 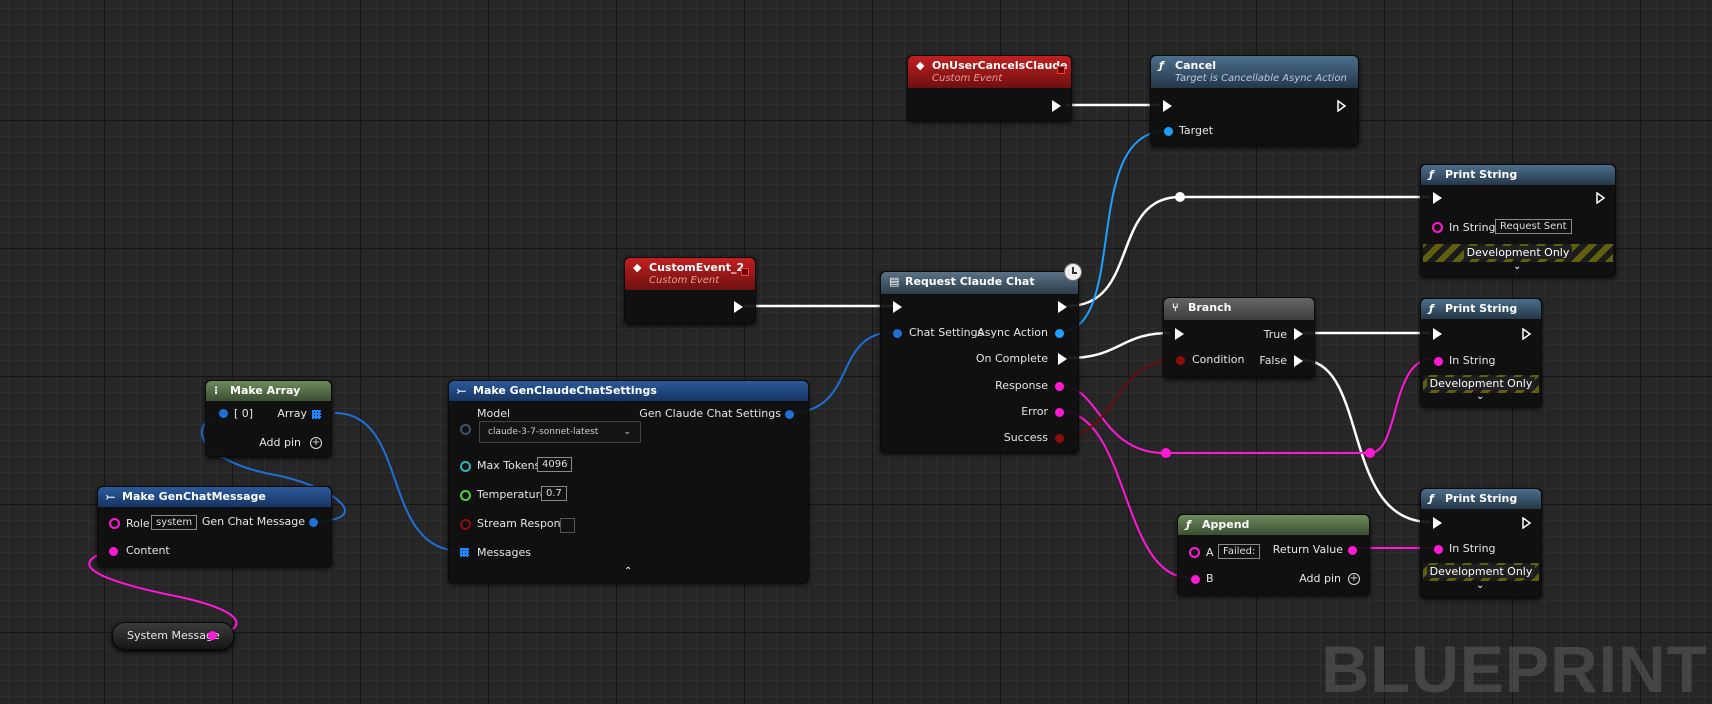 I want to click on array-output-label: Array, so click(x=292, y=413).